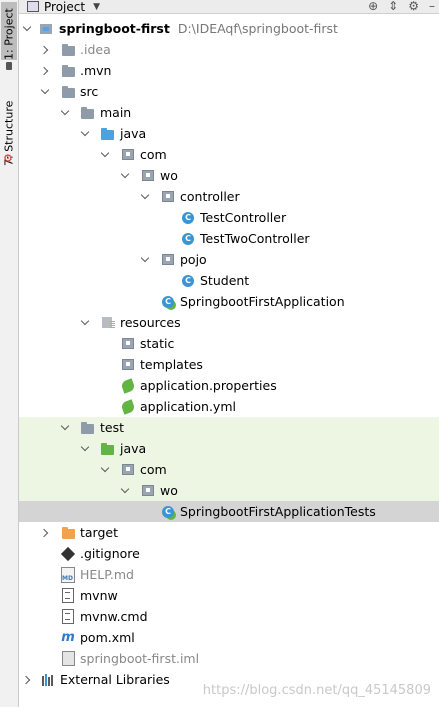 The height and width of the screenshot is (707, 439). Describe the element at coordinates (432, 6) in the screenshot. I see `hide-icon: –` at that location.